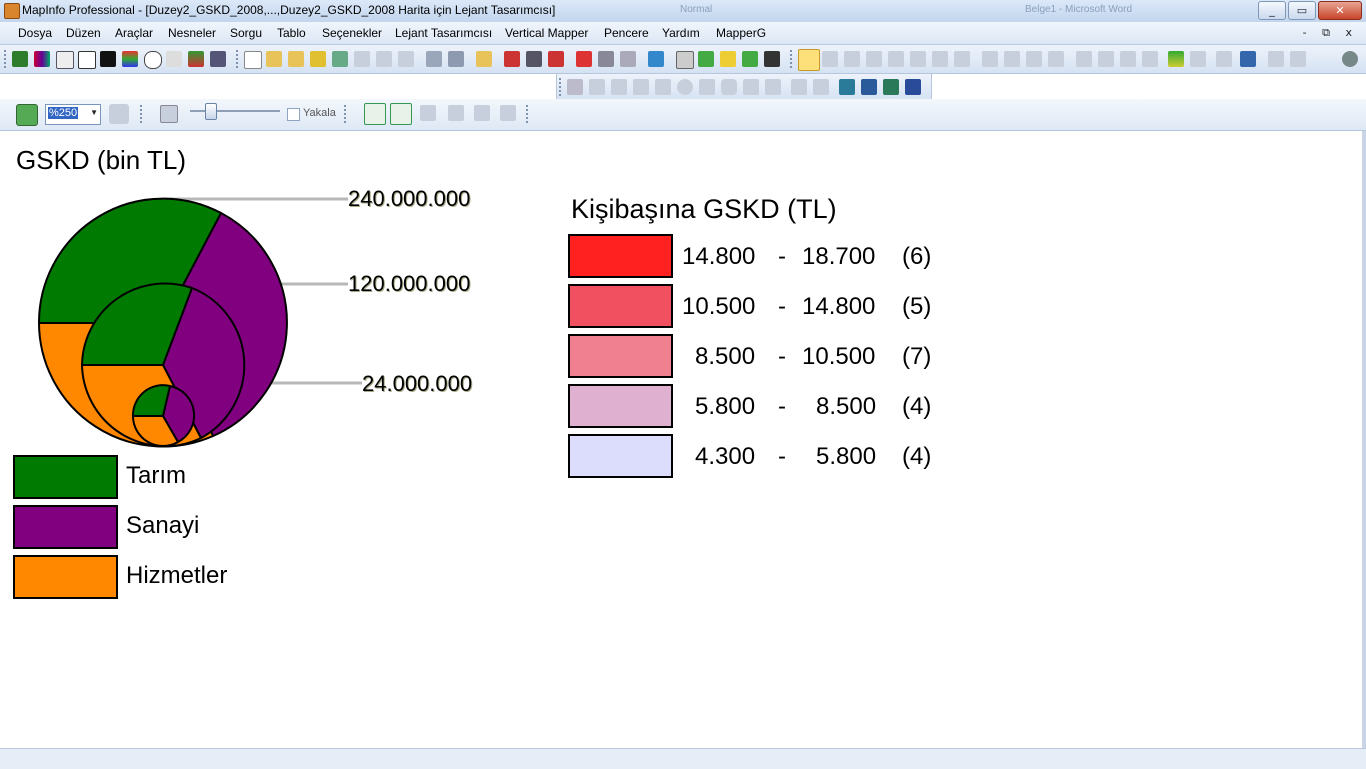  What do you see at coordinates (1056, 59) in the screenshot?
I see `grabber-hand-icon` at bounding box center [1056, 59].